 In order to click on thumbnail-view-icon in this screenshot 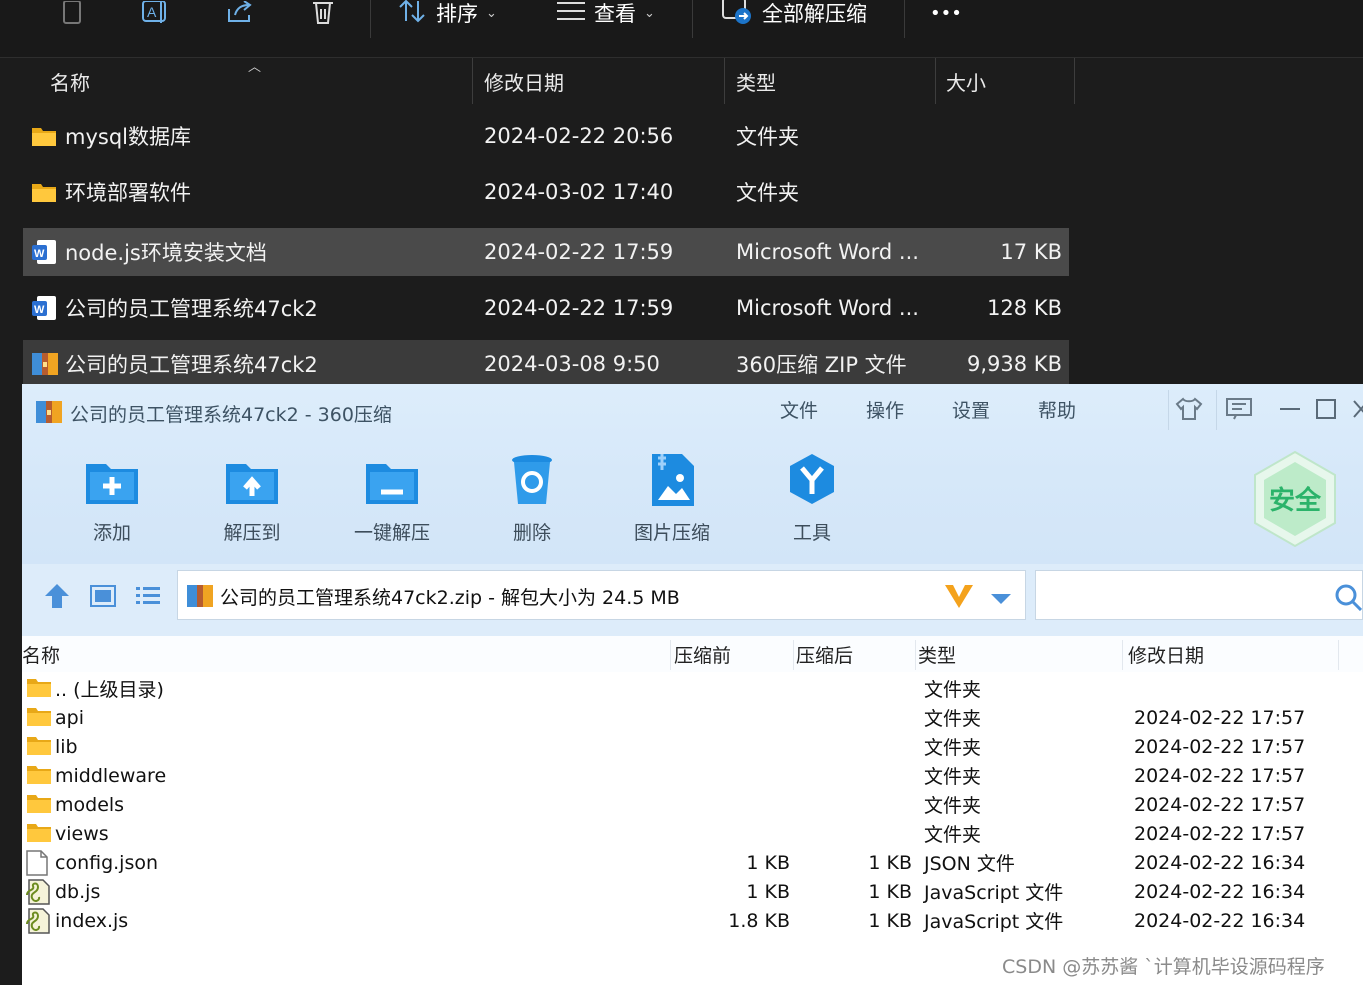, I will do `click(103, 598)`.